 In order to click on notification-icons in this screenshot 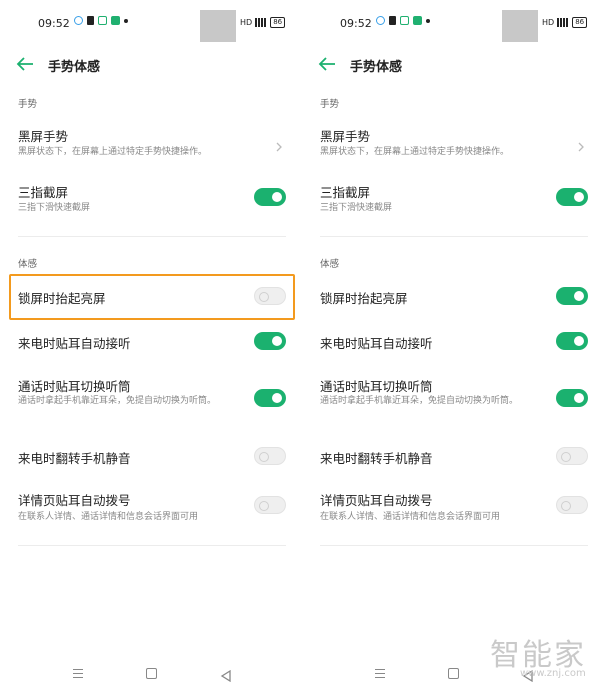, I will do `click(101, 20)`.